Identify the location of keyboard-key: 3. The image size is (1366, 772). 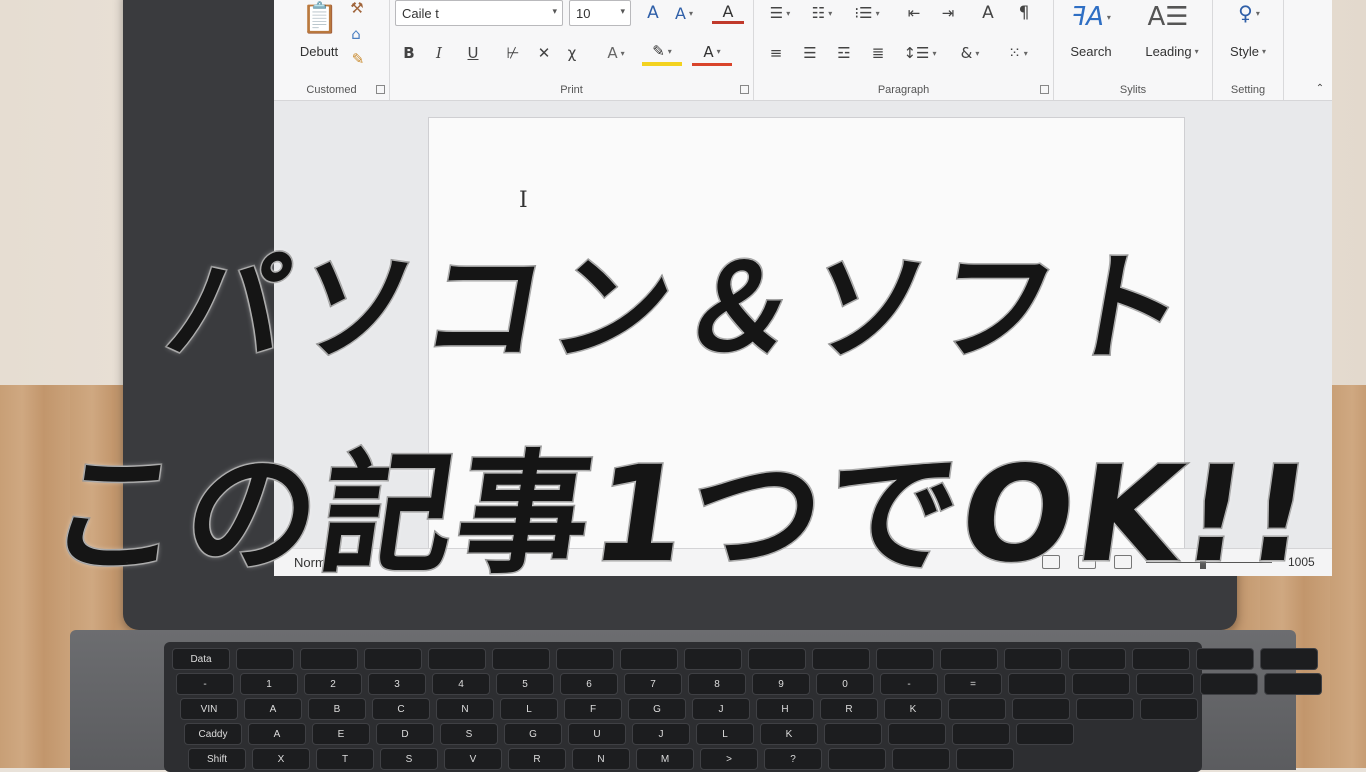
(397, 684).